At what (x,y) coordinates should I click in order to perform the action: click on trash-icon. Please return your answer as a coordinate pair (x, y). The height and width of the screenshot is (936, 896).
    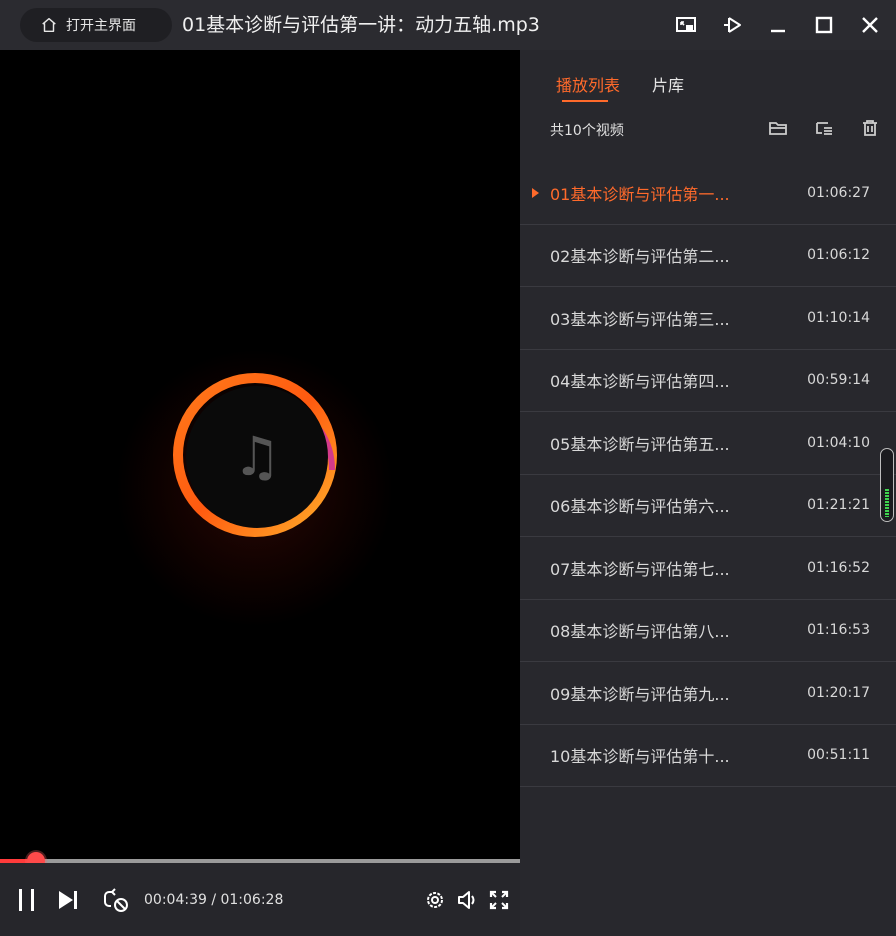
    Looking at the image, I should click on (870, 128).